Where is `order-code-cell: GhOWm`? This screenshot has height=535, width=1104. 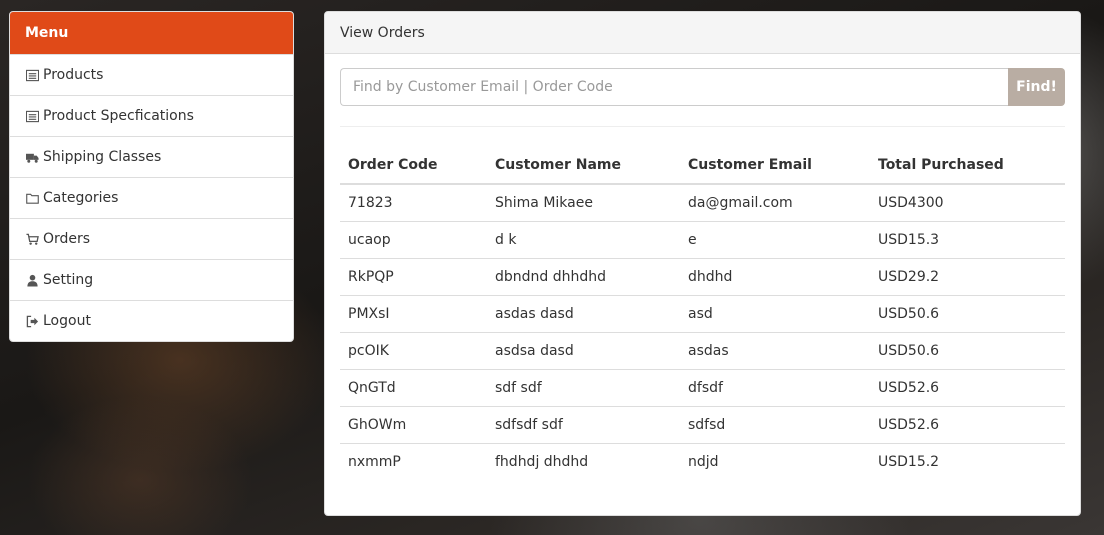
order-code-cell: GhOWm is located at coordinates (413, 424).